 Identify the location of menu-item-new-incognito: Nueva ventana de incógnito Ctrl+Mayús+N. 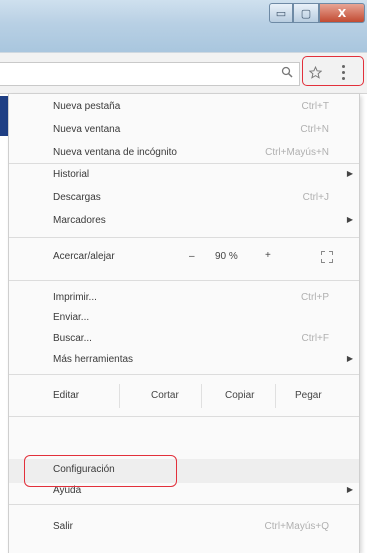
(184, 154).